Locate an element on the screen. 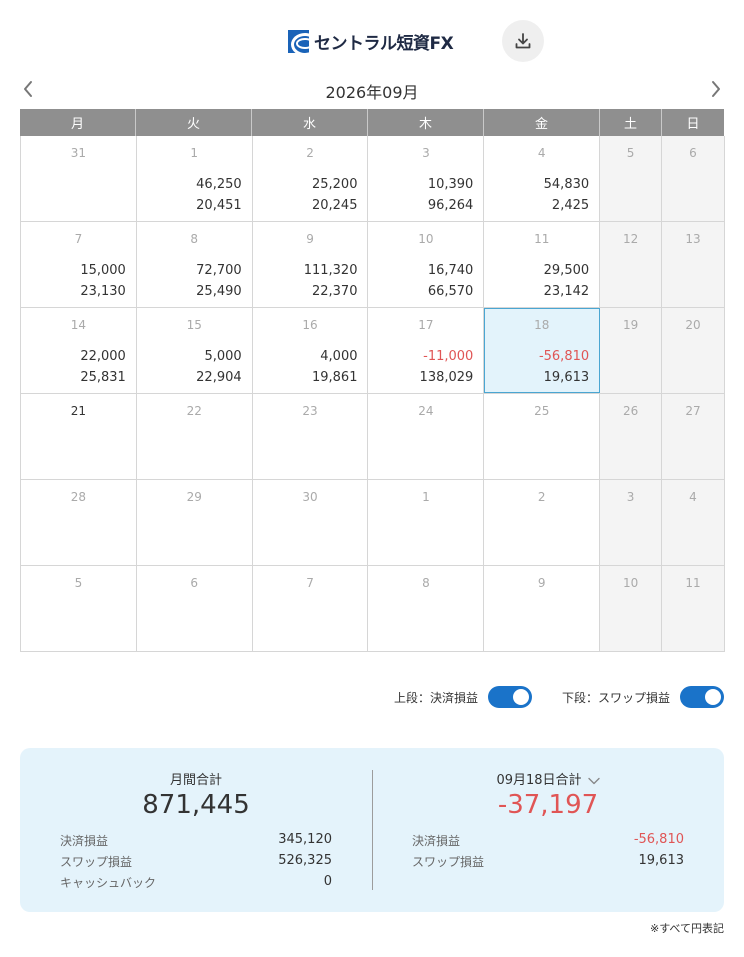  swap-pl-value: 23,130 is located at coordinates (103, 291).